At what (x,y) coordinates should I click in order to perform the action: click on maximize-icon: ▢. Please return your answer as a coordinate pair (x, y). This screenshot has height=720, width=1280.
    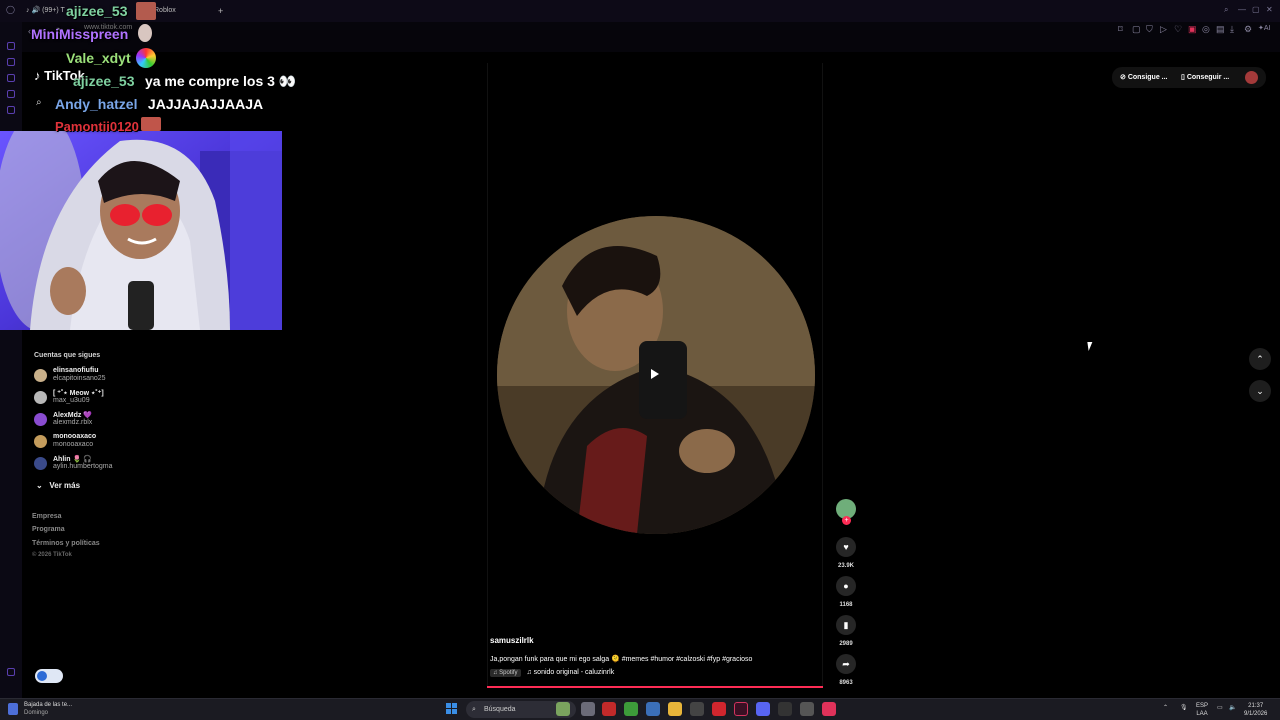
    Looking at the image, I should click on (1256, 9).